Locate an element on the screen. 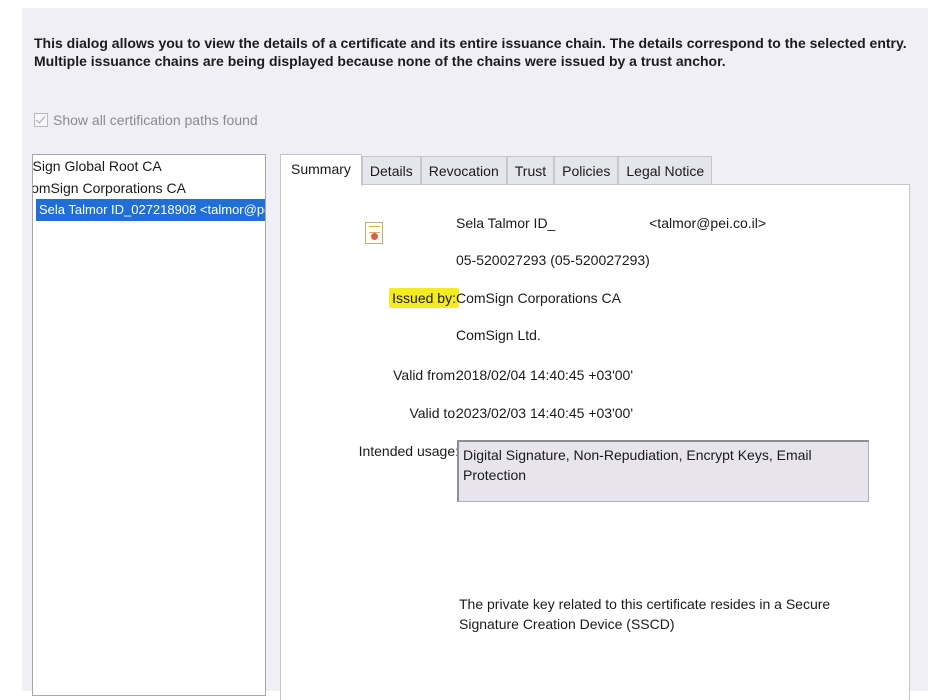 The image size is (930, 700). subject-line: Sela Talmor ID_ <talmor@pei.co.il> is located at coordinates (611, 223).